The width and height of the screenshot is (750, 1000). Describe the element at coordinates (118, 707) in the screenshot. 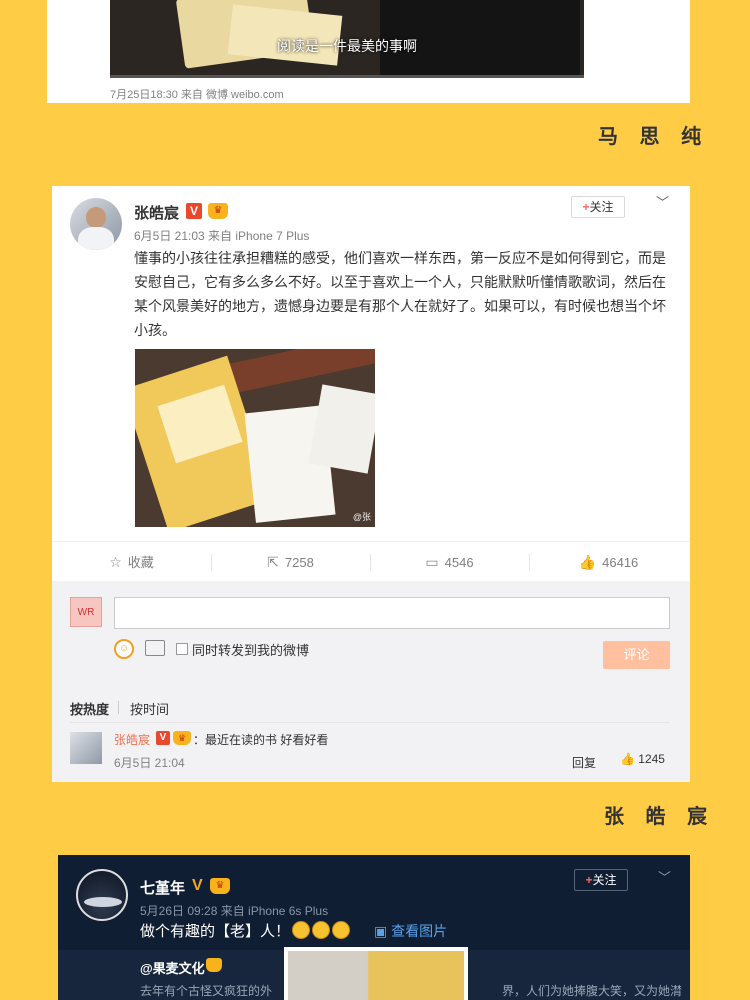

I see `sort-divider` at that location.